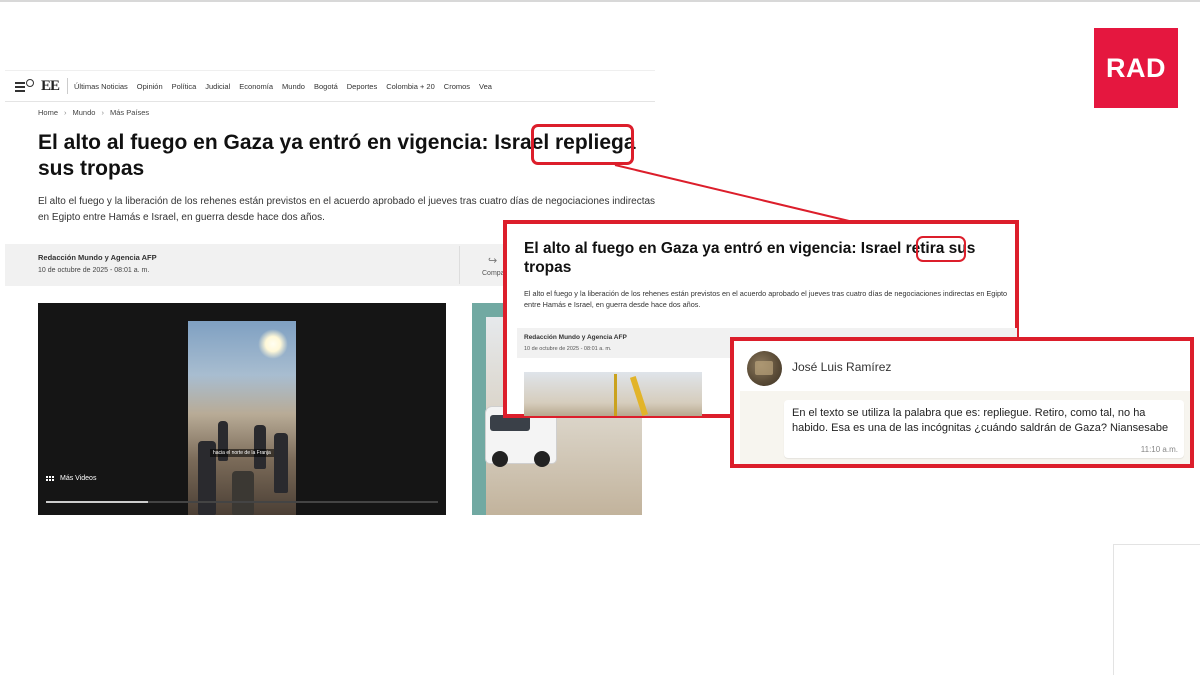 Image resolution: width=1200 pixels, height=675 pixels. Describe the element at coordinates (1159, 449) in the screenshot. I see `message-time: 11:10 a.m.` at that location.